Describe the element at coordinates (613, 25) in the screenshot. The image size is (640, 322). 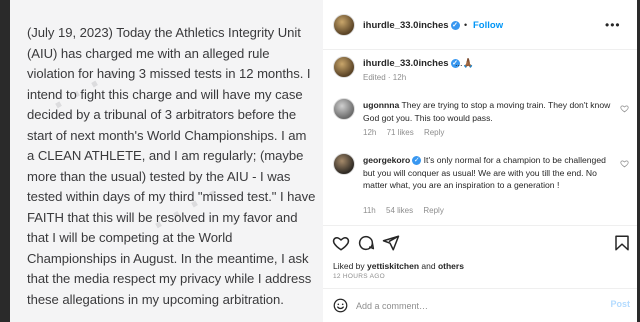
I see `more-icon: •••` at that location.